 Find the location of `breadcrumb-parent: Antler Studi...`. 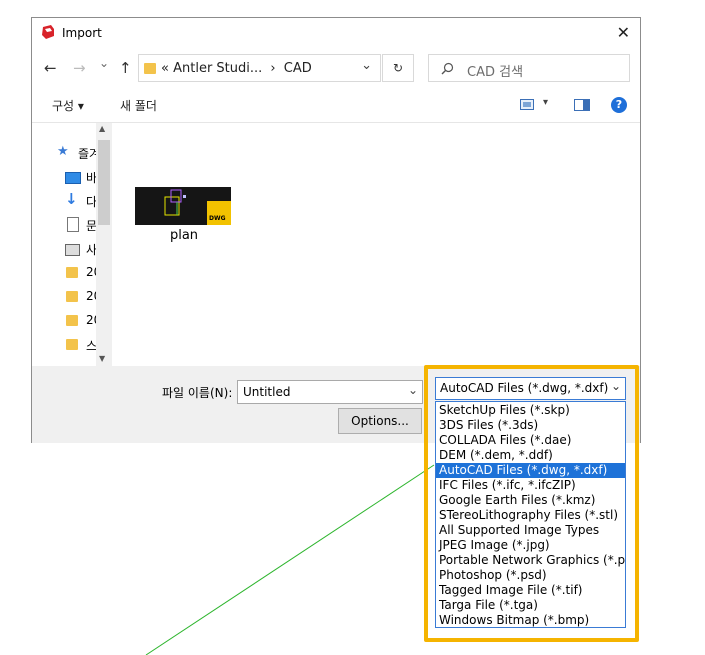

breadcrumb-parent: Antler Studi... is located at coordinates (217, 68).